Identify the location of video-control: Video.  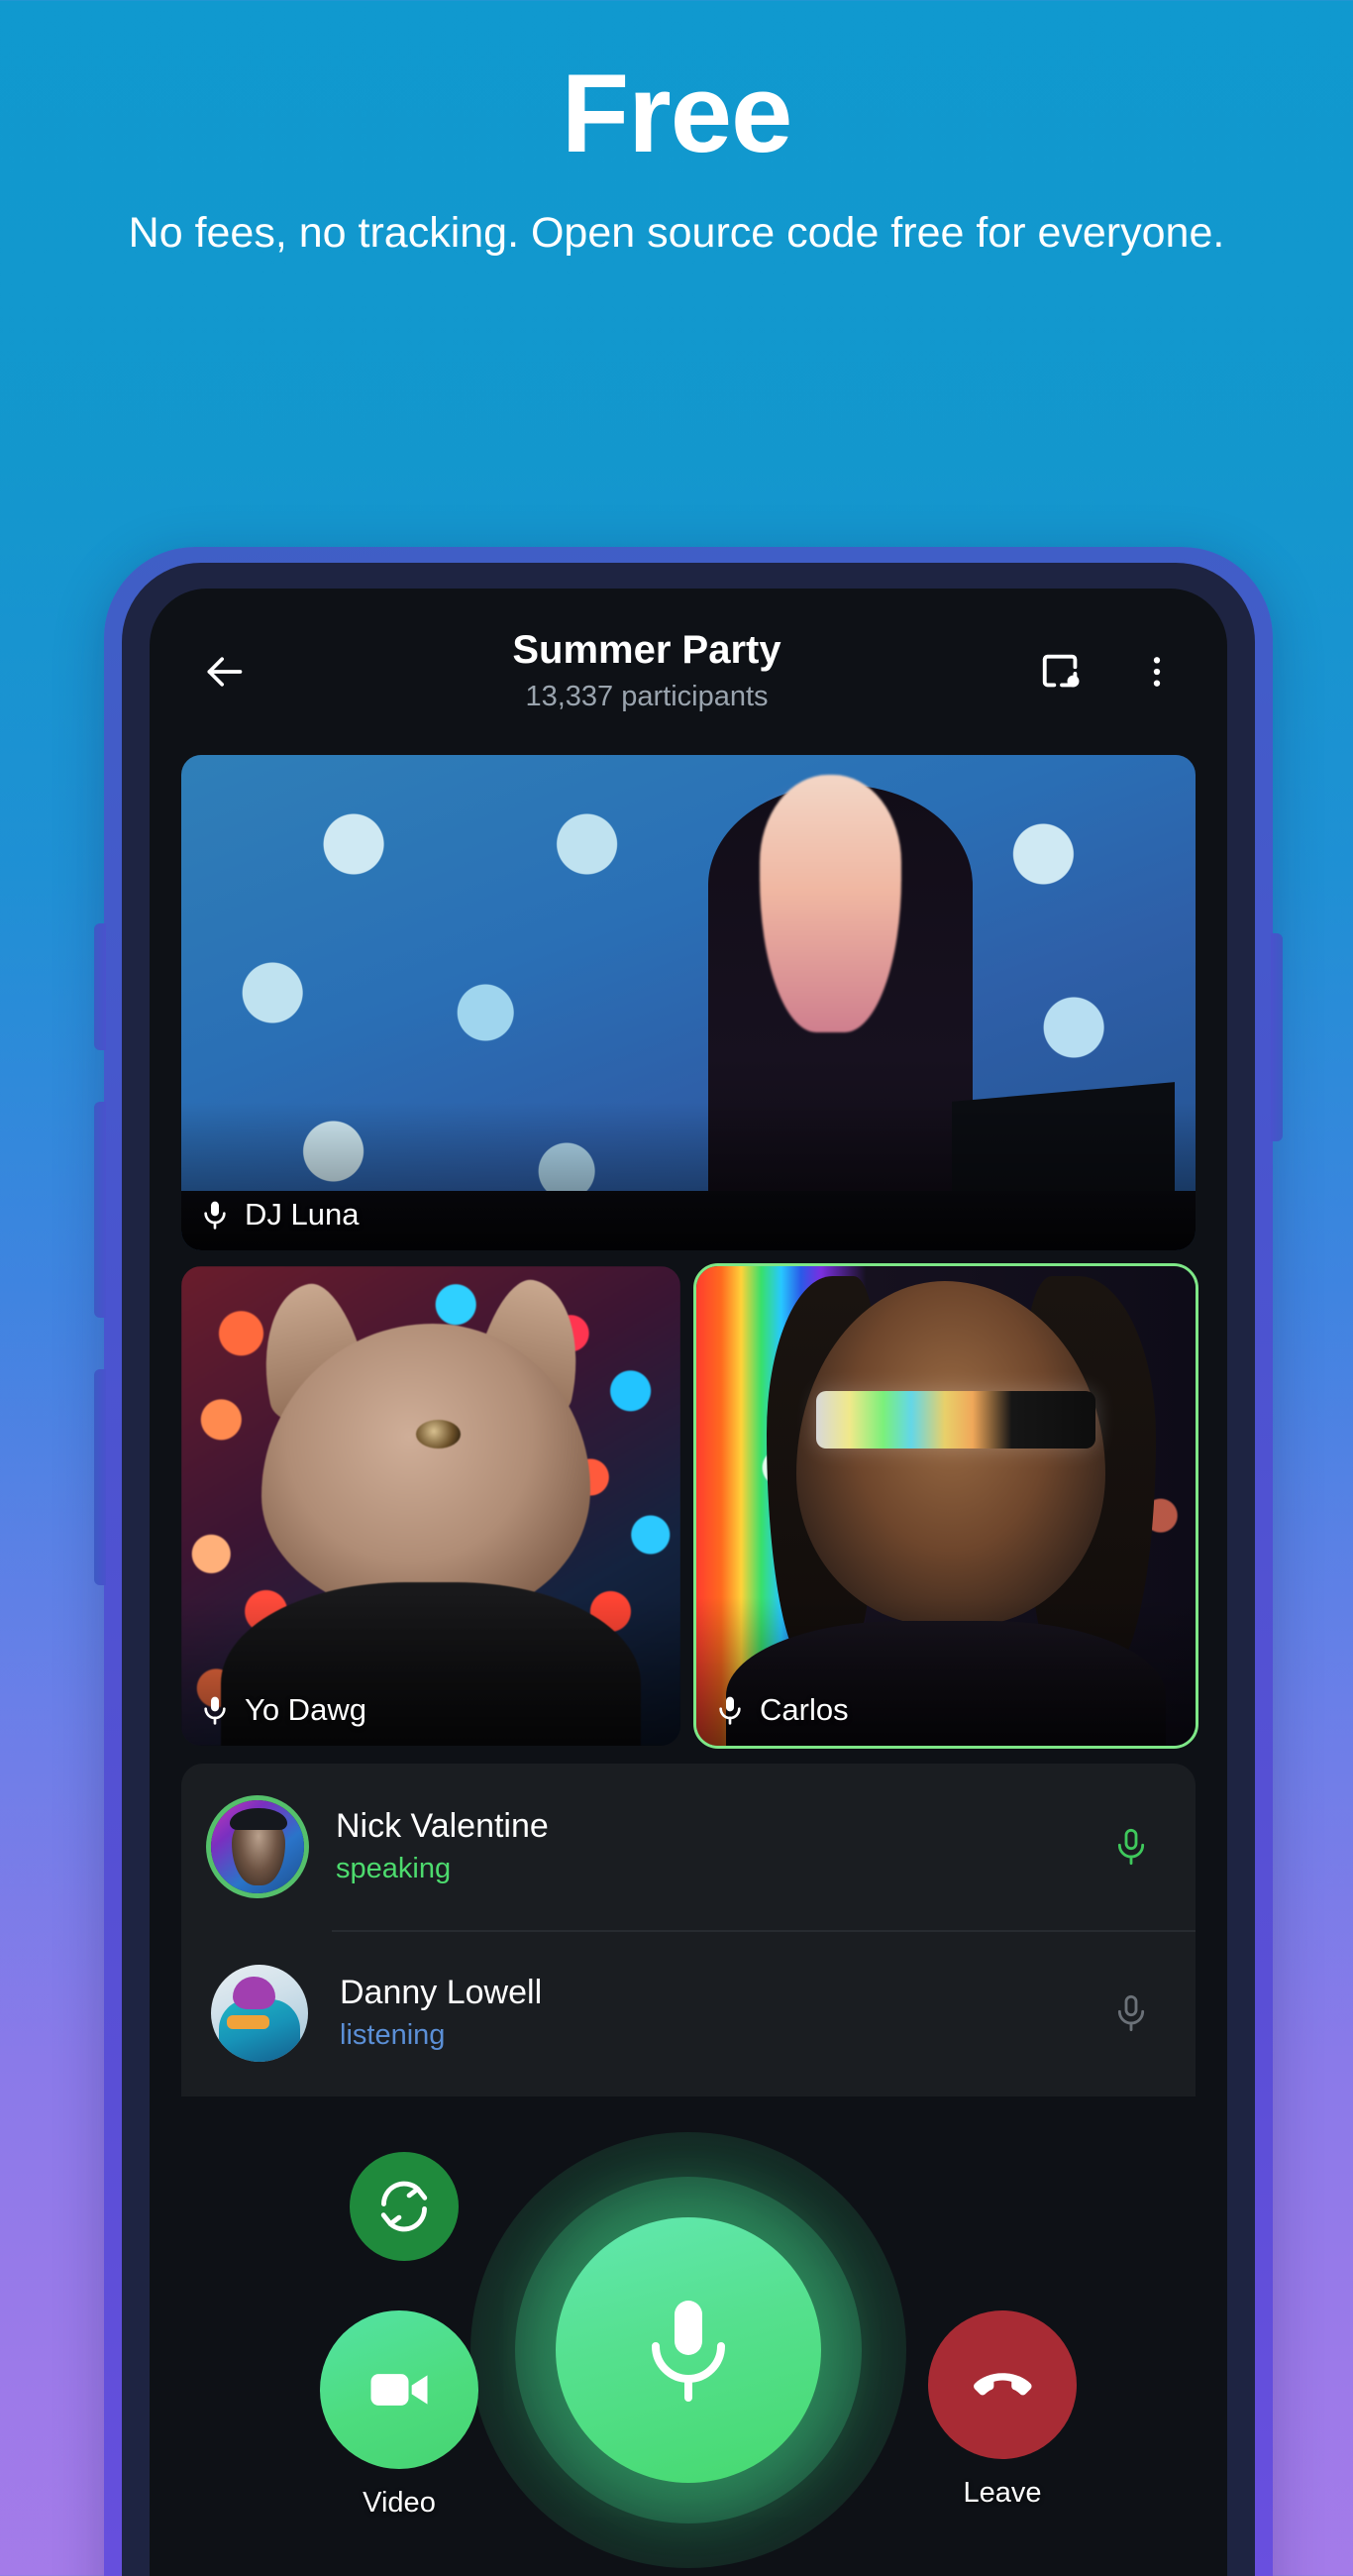
(399, 2415).